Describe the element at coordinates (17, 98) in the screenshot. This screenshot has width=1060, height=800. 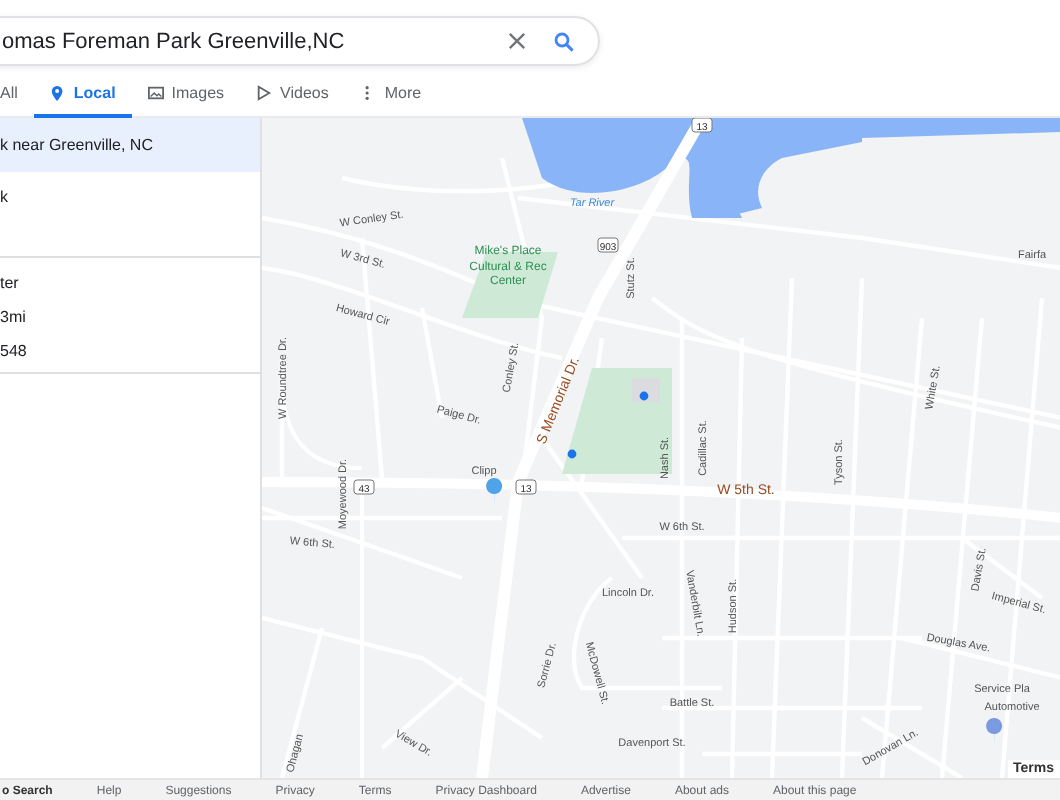
I see `tab: All` at that location.